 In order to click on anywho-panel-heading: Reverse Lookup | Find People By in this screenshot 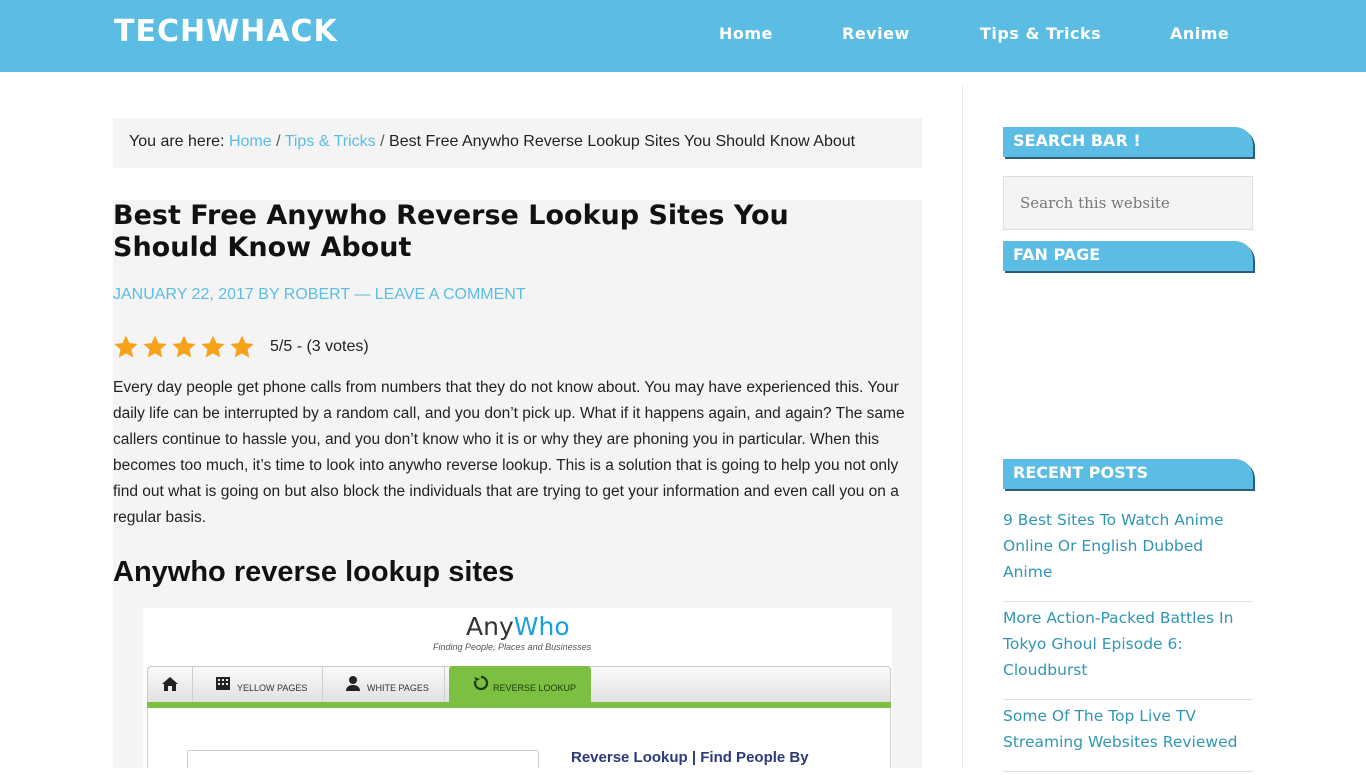, I will do `click(690, 757)`.